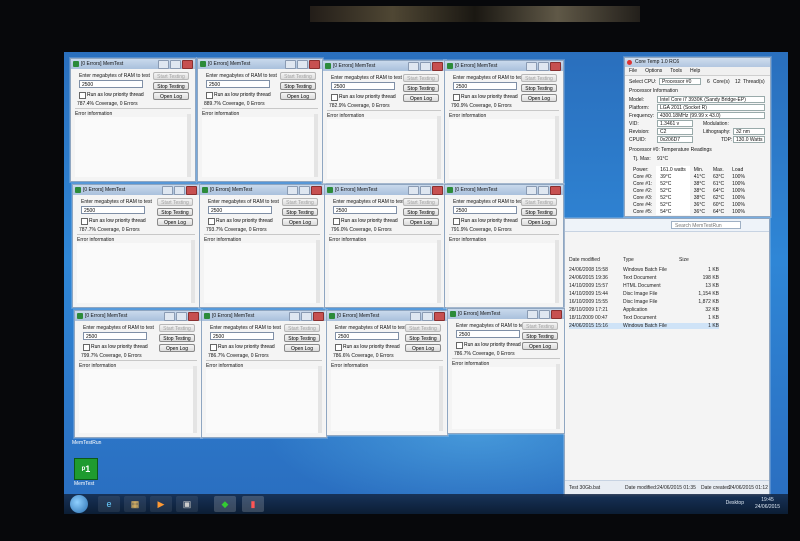  I want to click on file-row: 28/10/2009 17:21 Application 32 KB, so click(644, 310).